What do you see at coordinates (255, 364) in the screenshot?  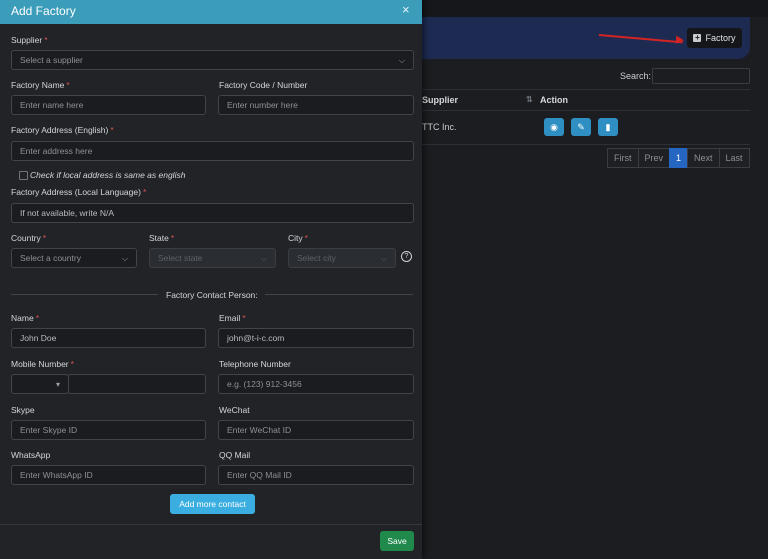 I see `telephone-label: Telephone Number` at bounding box center [255, 364].